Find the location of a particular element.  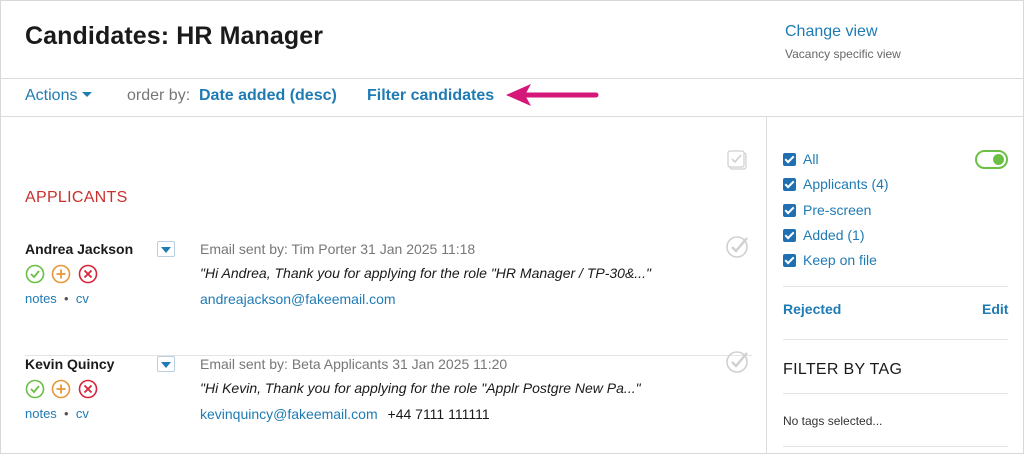

filter-candidates-link: Filter candidates is located at coordinates (430, 96).